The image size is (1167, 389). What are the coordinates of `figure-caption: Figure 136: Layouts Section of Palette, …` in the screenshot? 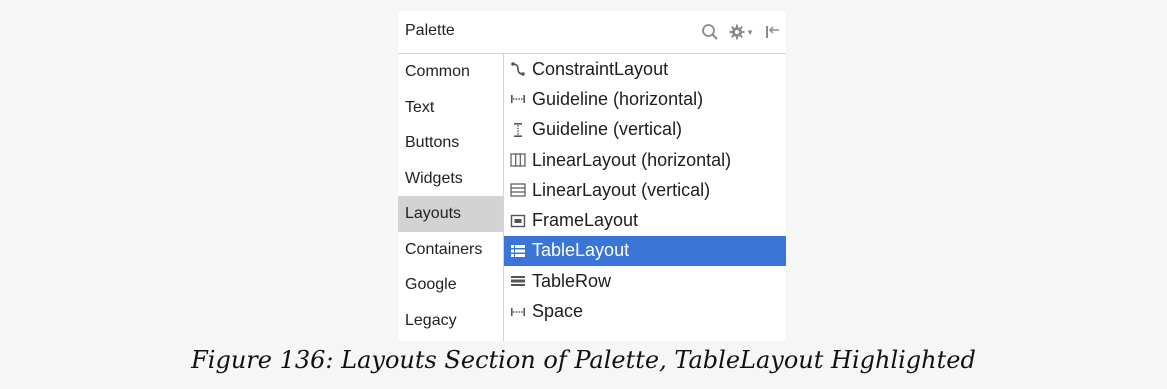 It's located at (583, 360).